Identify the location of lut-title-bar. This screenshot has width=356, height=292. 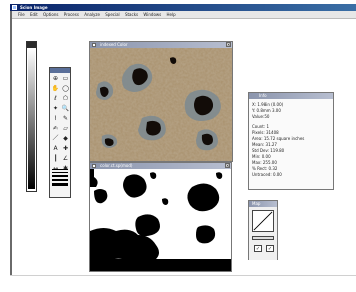
(31, 45).